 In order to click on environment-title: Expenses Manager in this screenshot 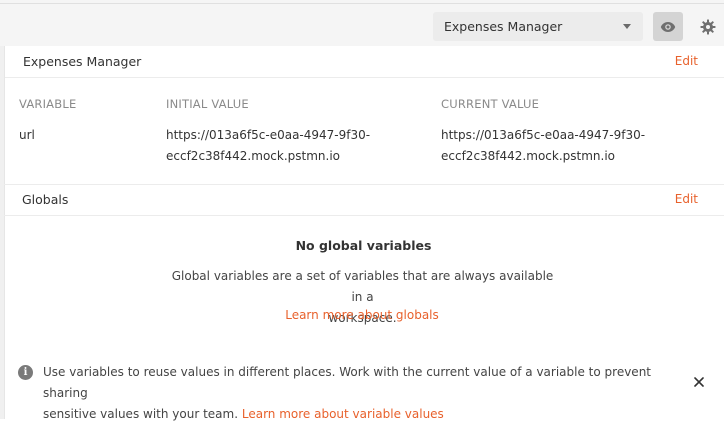, I will do `click(82, 61)`.